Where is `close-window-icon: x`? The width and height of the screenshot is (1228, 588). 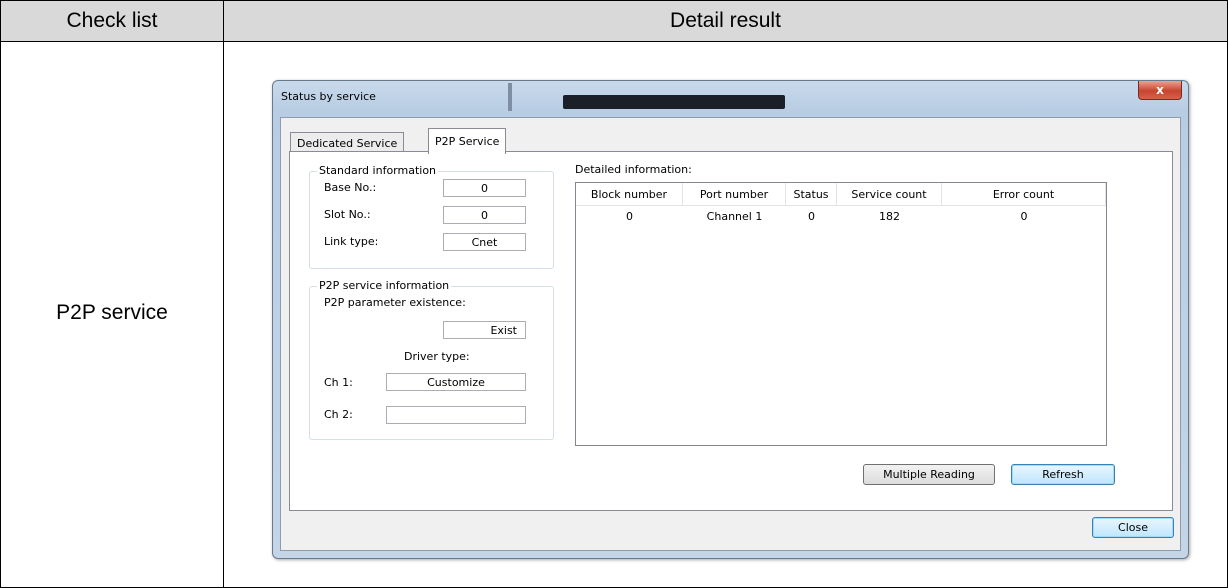 close-window-icon: x is located at coordinates (1160, 90).